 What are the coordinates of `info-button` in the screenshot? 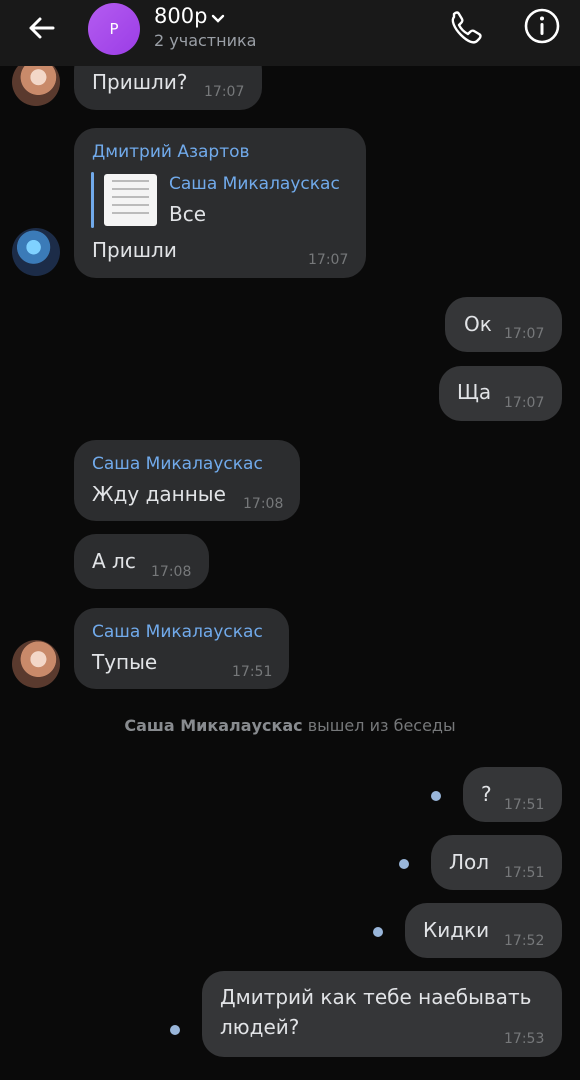 It's located at (542, 26).